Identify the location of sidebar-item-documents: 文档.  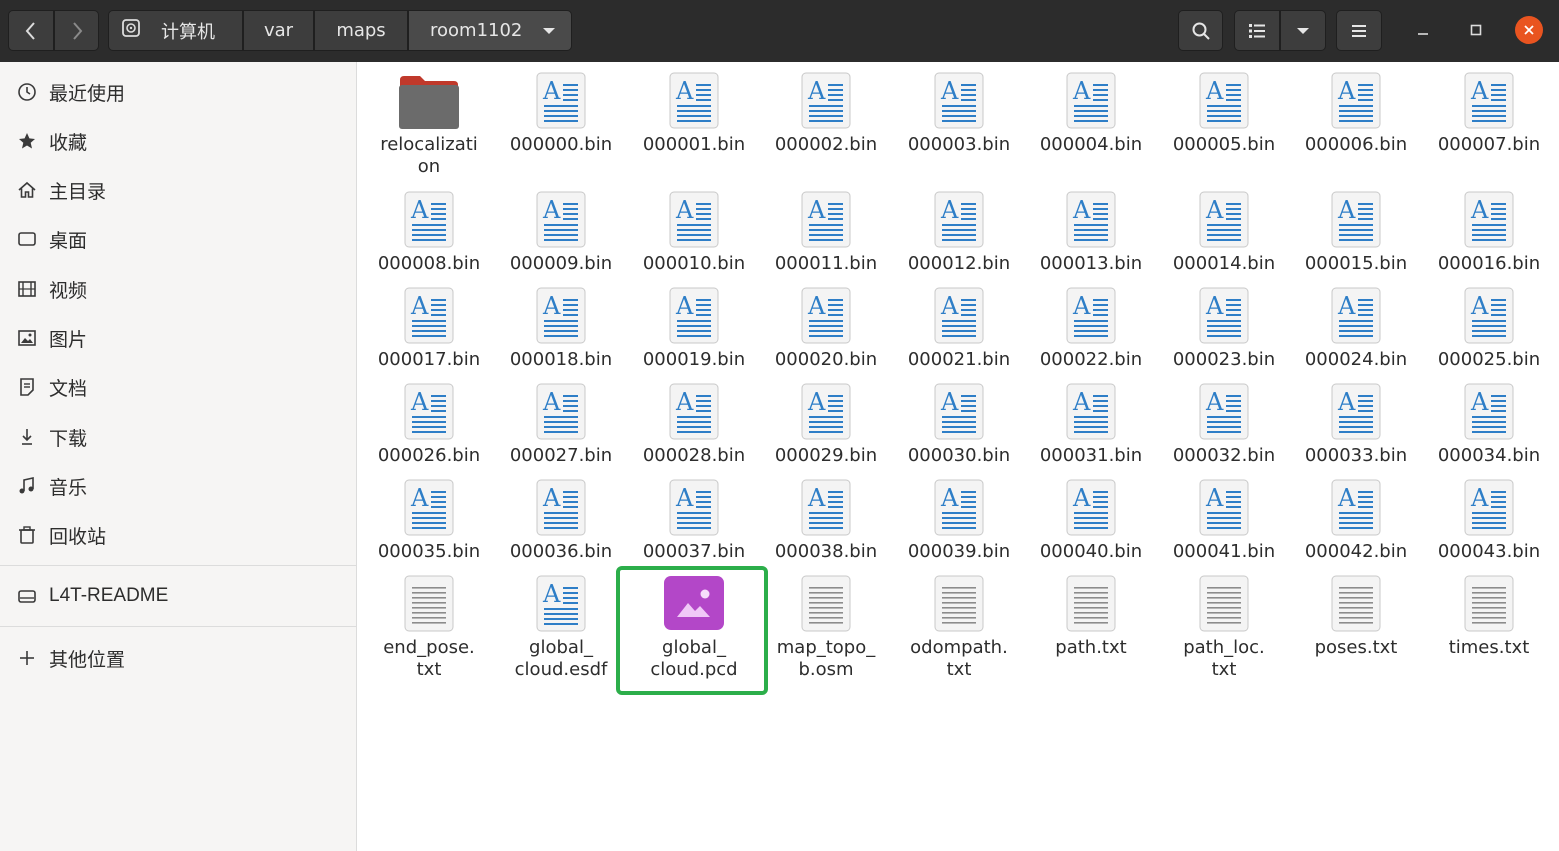
(178, 387).